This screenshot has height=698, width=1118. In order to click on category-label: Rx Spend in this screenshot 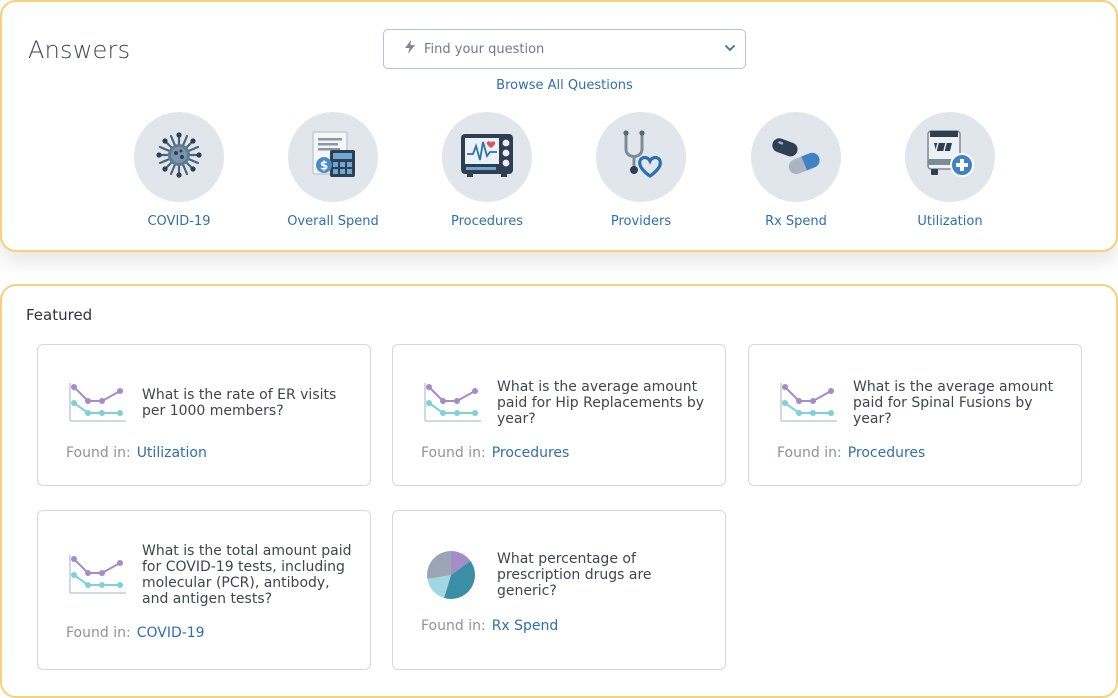, I will do `click(796, 221)`.